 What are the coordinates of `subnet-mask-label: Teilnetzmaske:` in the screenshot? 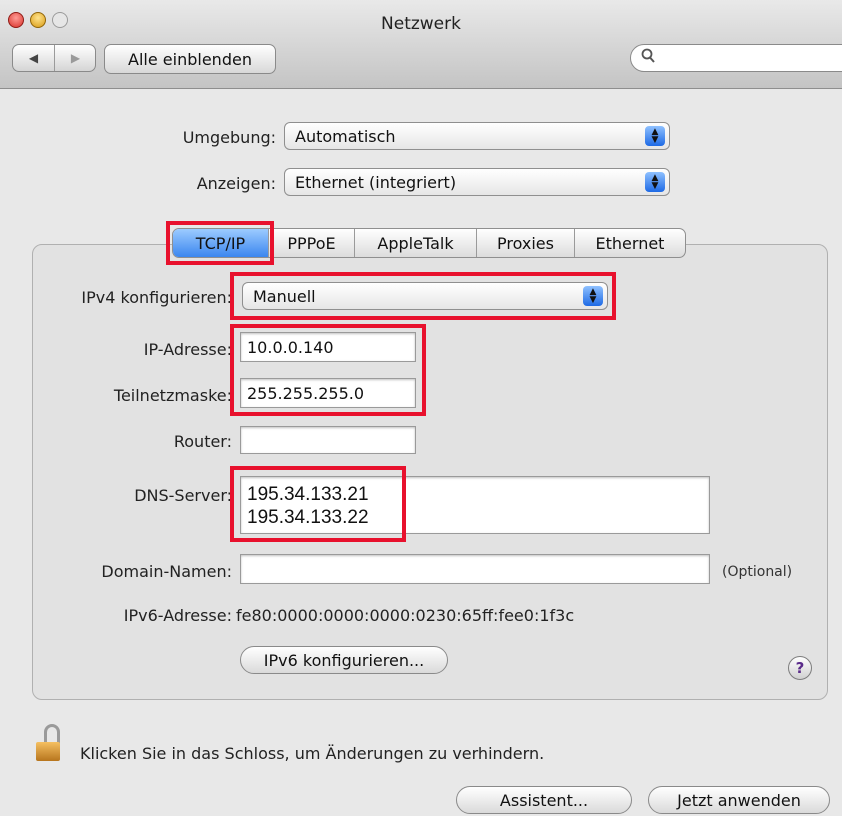 It's located at (172, 395).